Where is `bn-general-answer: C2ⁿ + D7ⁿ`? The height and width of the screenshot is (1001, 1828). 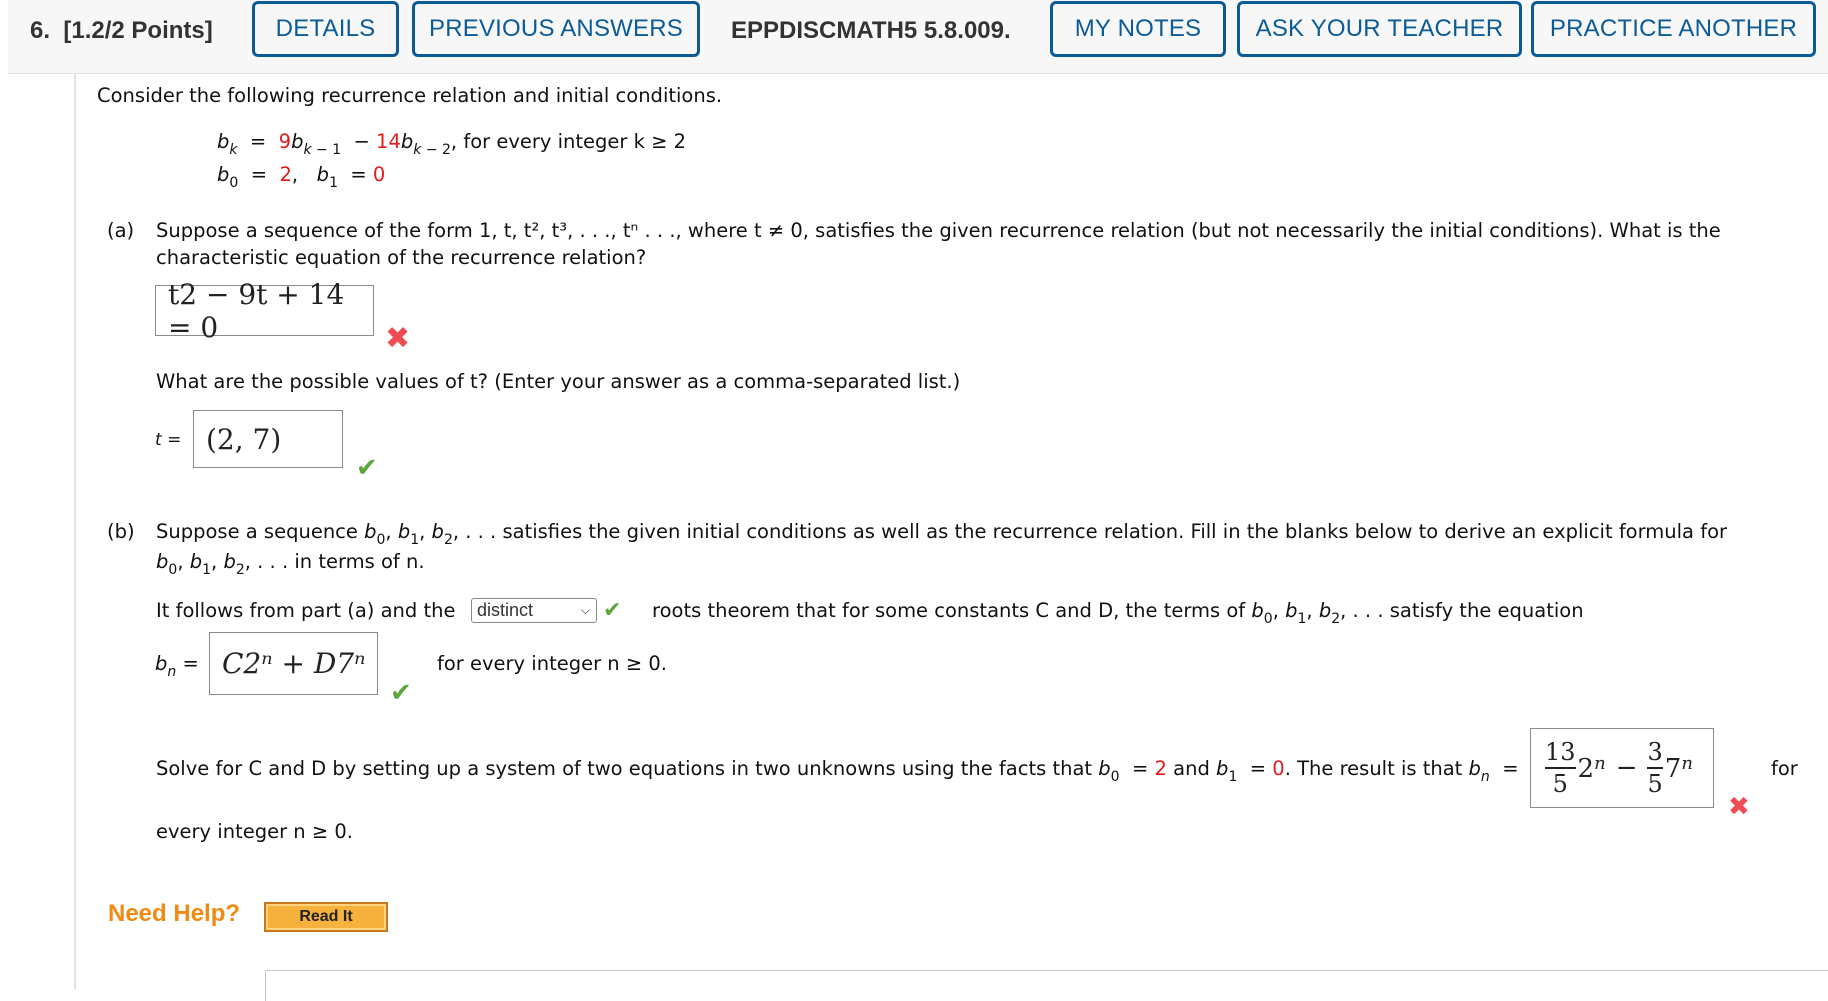 bn-general-answer: C2ⁿ + D7ⁿ is located at coordinates (293, 663).